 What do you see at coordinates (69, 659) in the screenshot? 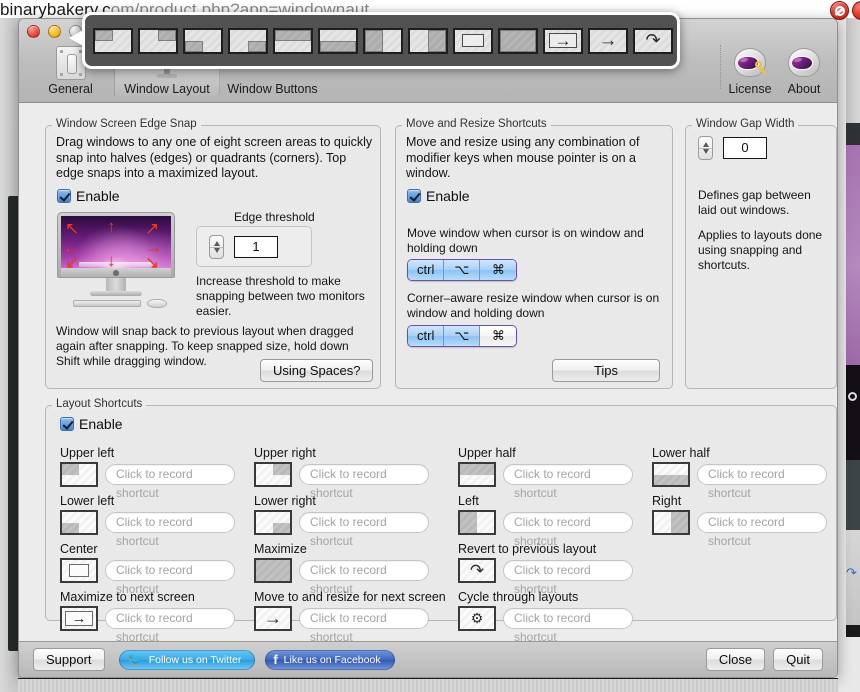
I see `support-button: Support` at bounding box center [69, 659].